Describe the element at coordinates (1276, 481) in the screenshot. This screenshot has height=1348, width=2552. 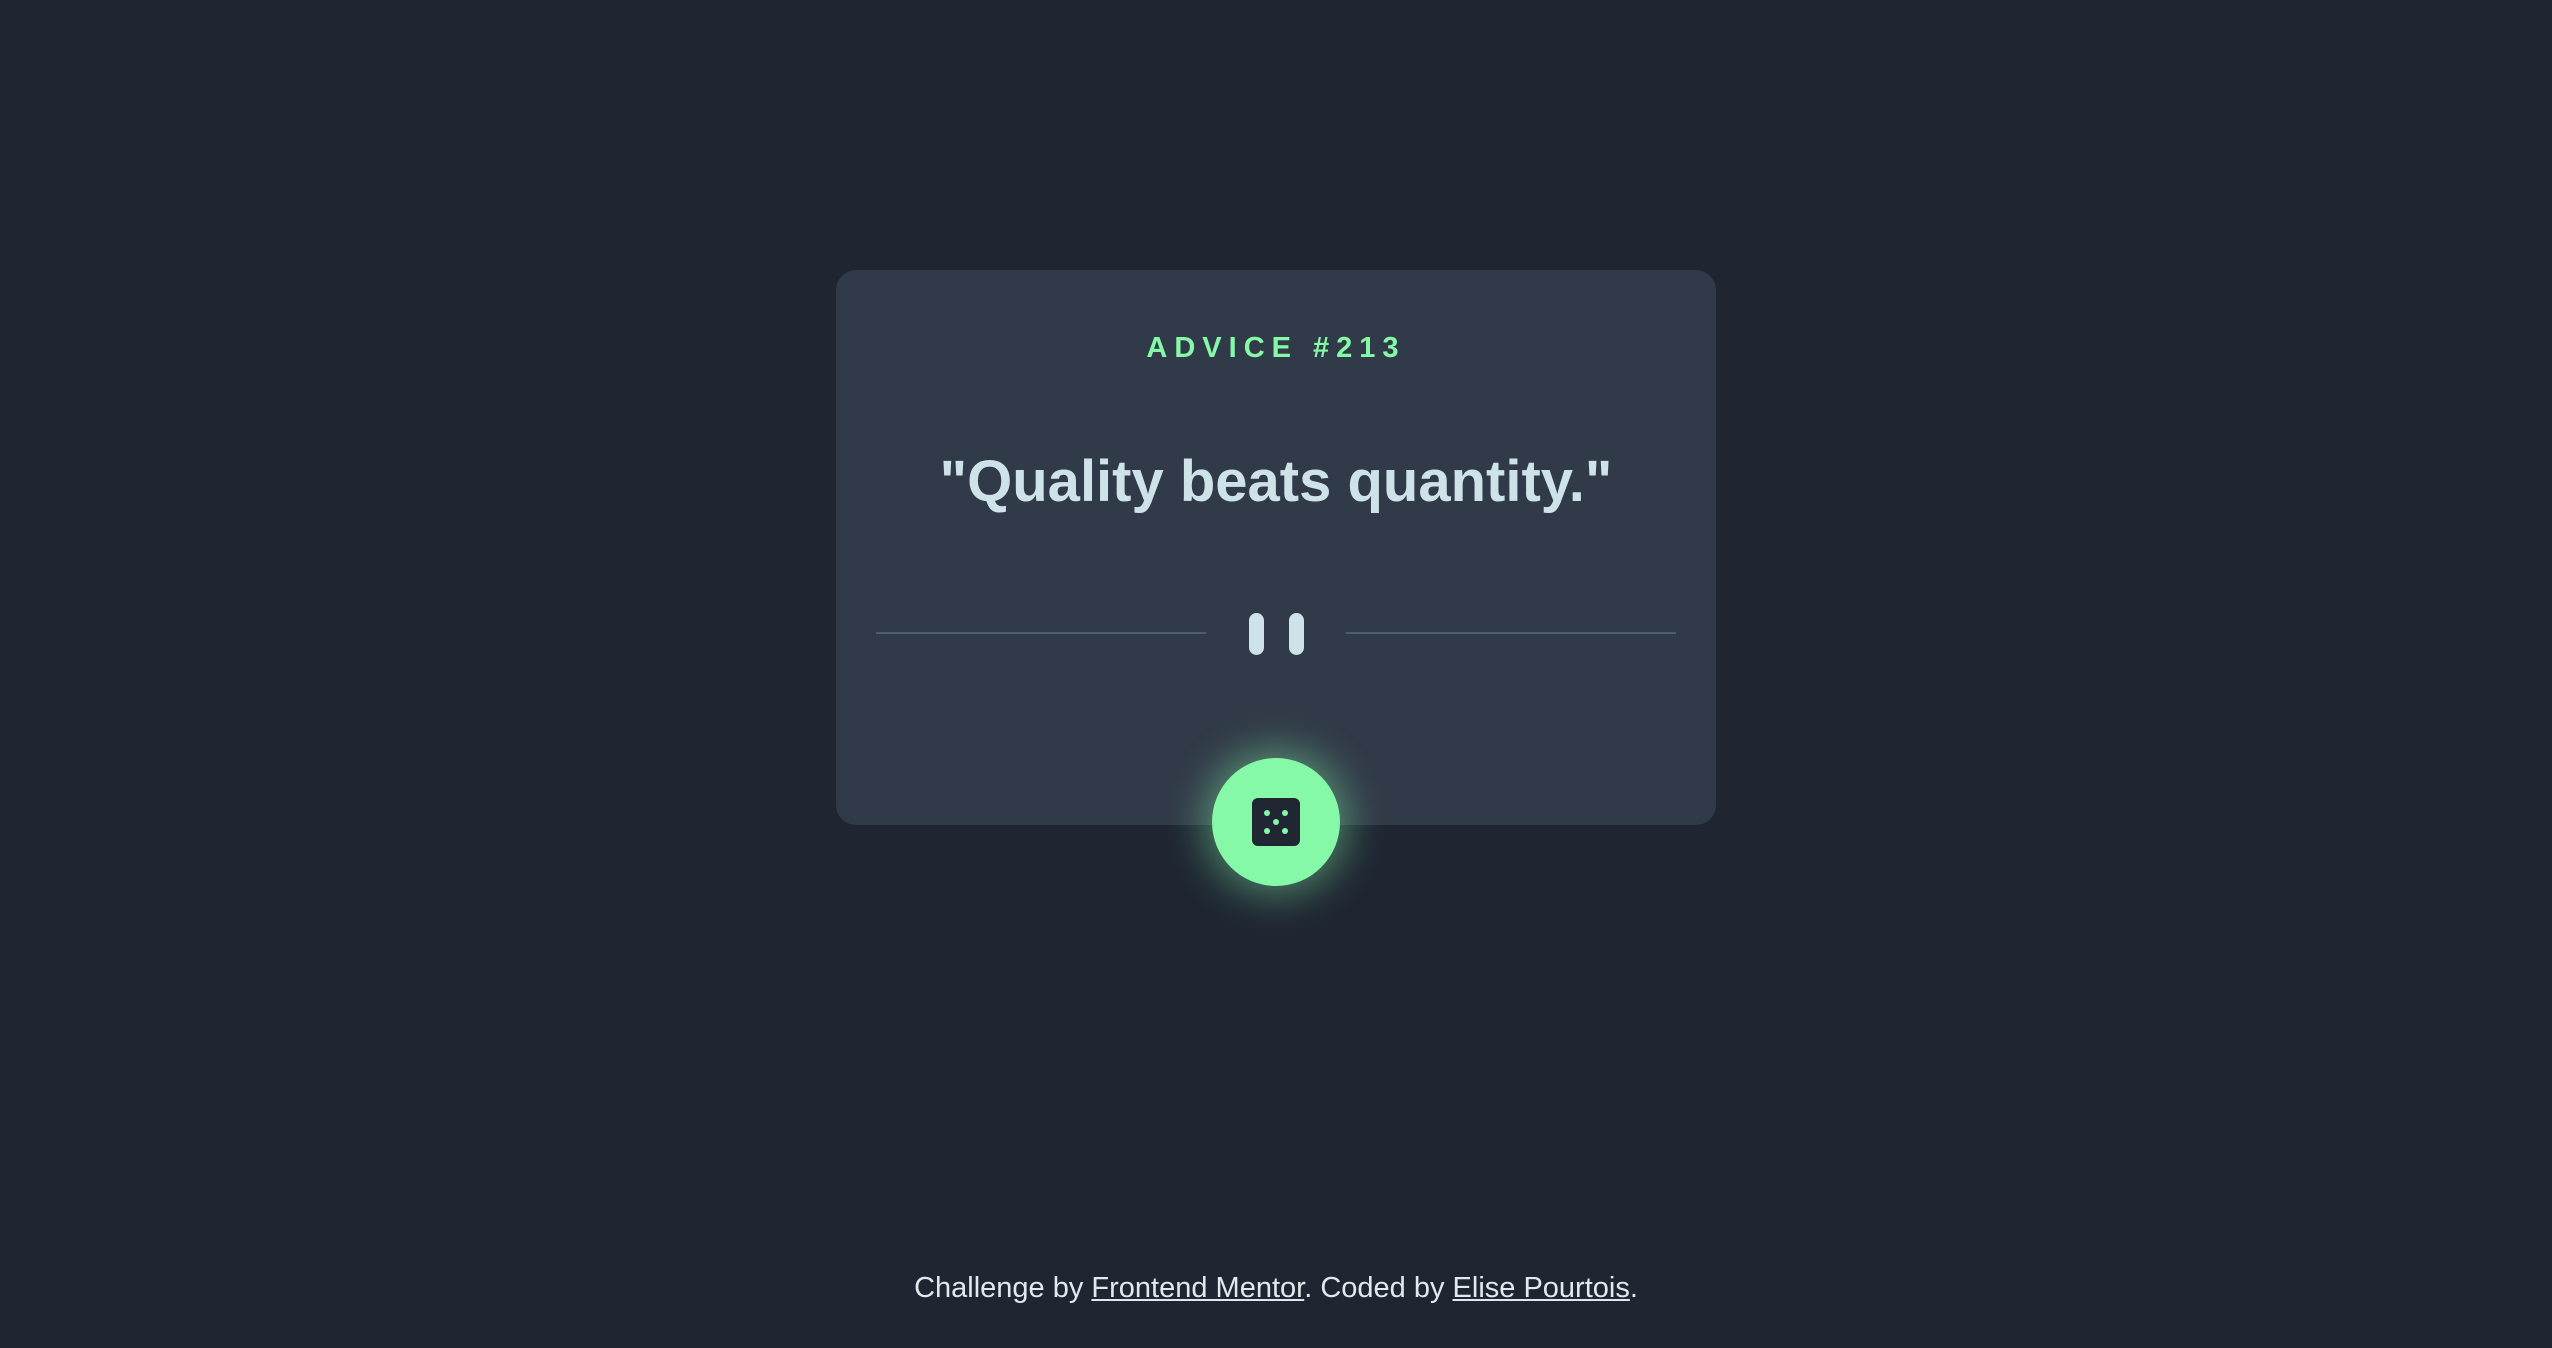
I see `advice-quote: "Quality beats quantity."` at that location.